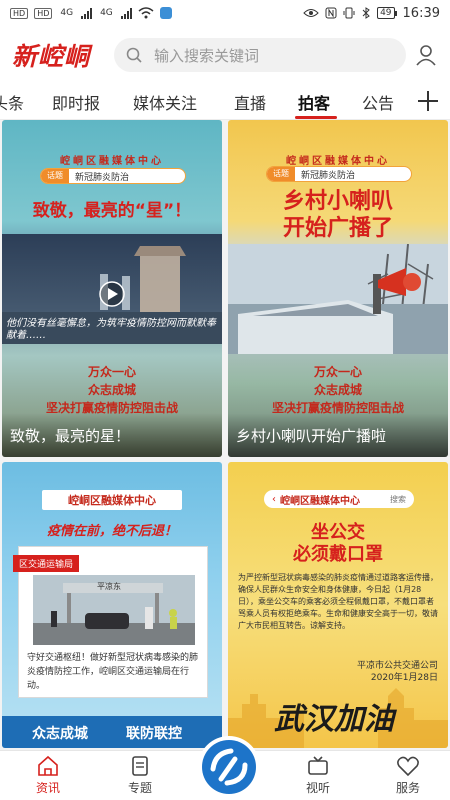 The width and height of the screenshot is (450, 800). I want to click on search-label: 搜索, so click(398, 499).